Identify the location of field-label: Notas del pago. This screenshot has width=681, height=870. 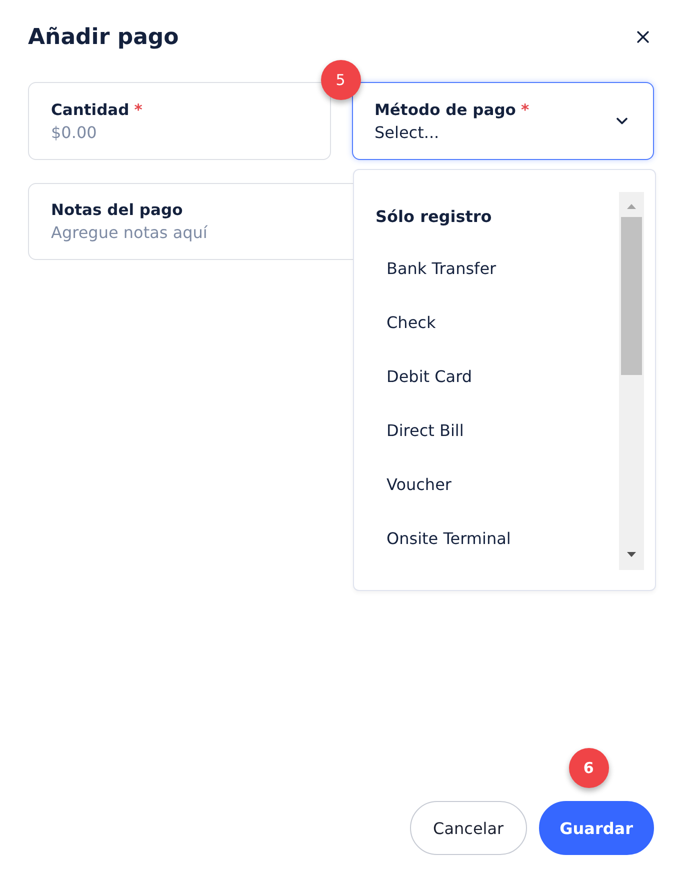
(117, 210).